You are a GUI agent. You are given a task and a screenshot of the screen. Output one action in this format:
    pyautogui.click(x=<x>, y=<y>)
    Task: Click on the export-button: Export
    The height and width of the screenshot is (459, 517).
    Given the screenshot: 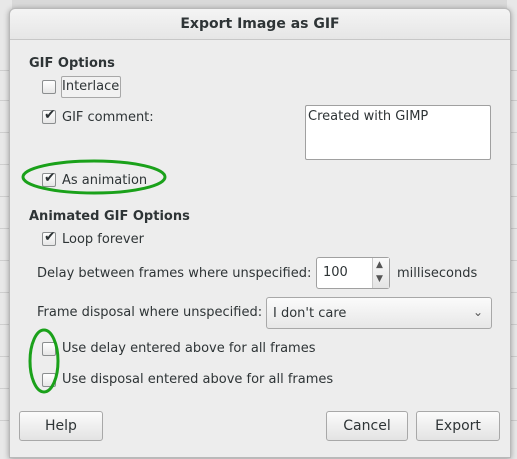 What is the action you would take?
    pyautogui.click(x=458, y=426)
    